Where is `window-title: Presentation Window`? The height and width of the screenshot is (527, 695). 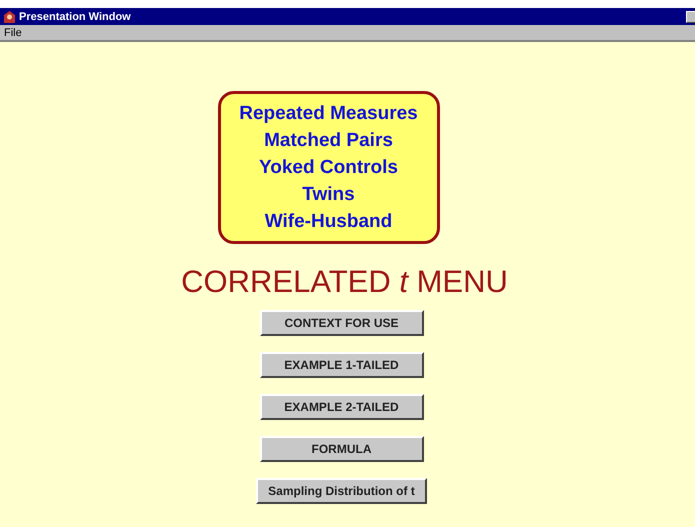
window-title: Presentation Window is located at coordinates (75, 16).